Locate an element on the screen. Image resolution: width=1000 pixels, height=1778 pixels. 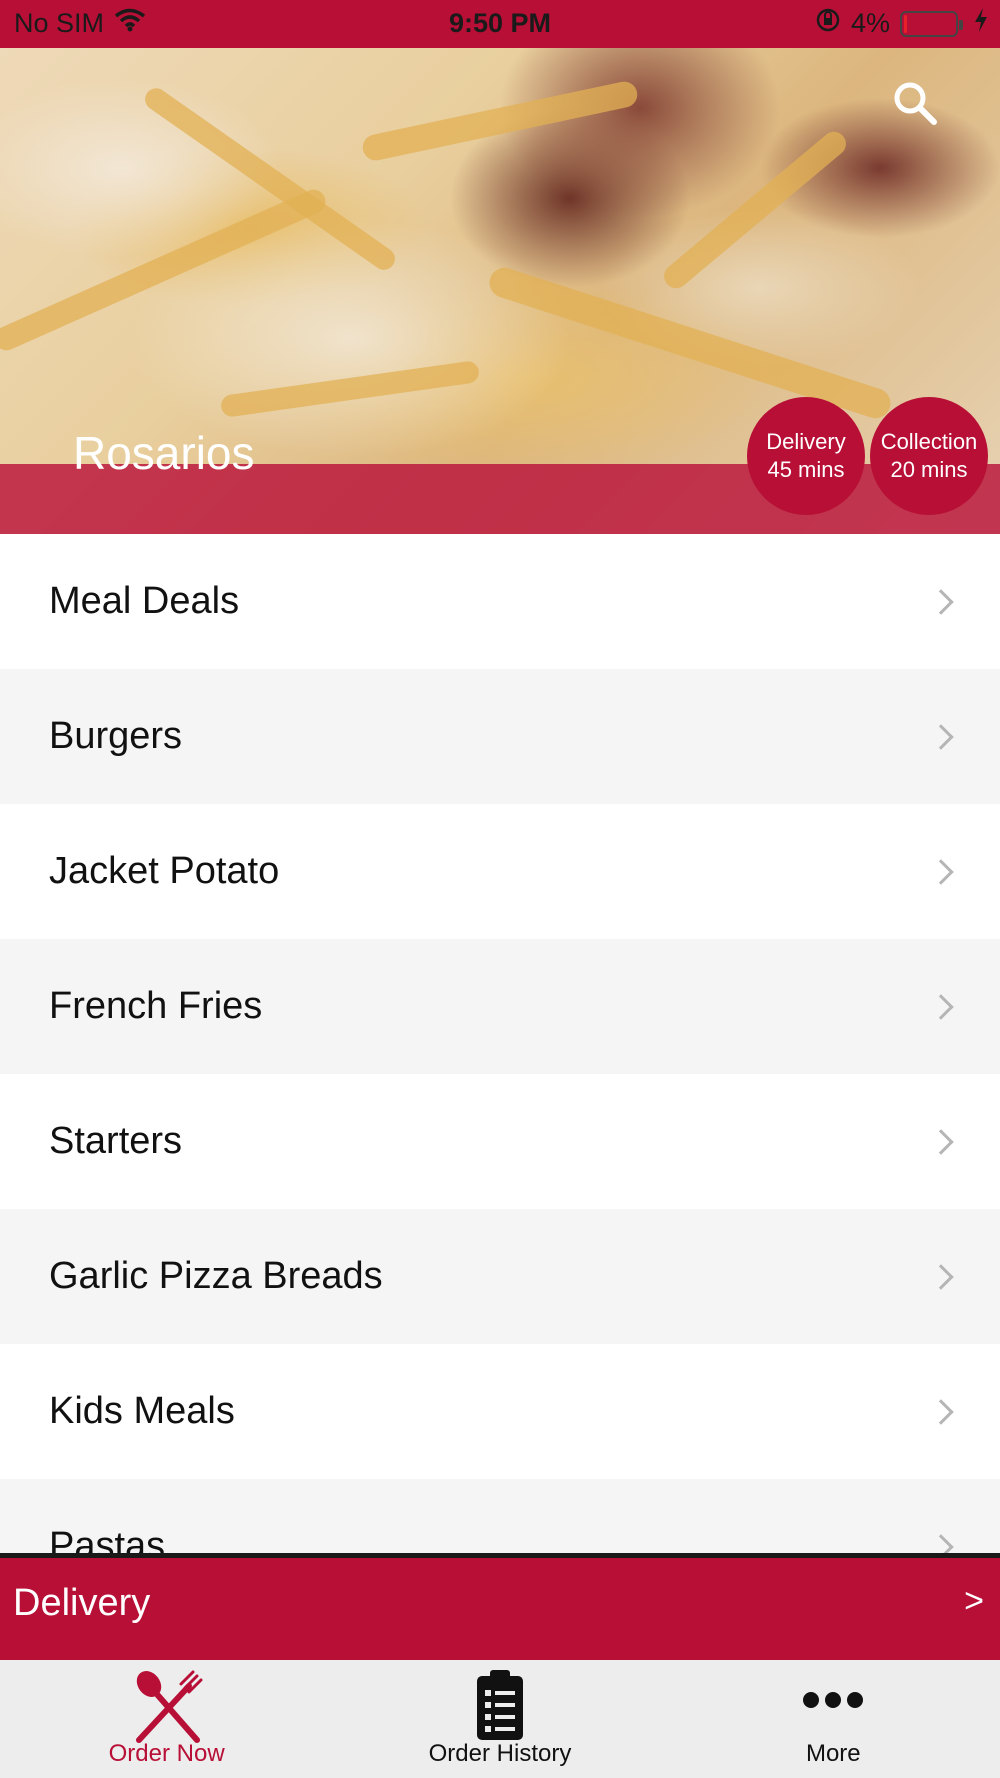
delivery-arrow: > is located at coordinates (974, 1601).